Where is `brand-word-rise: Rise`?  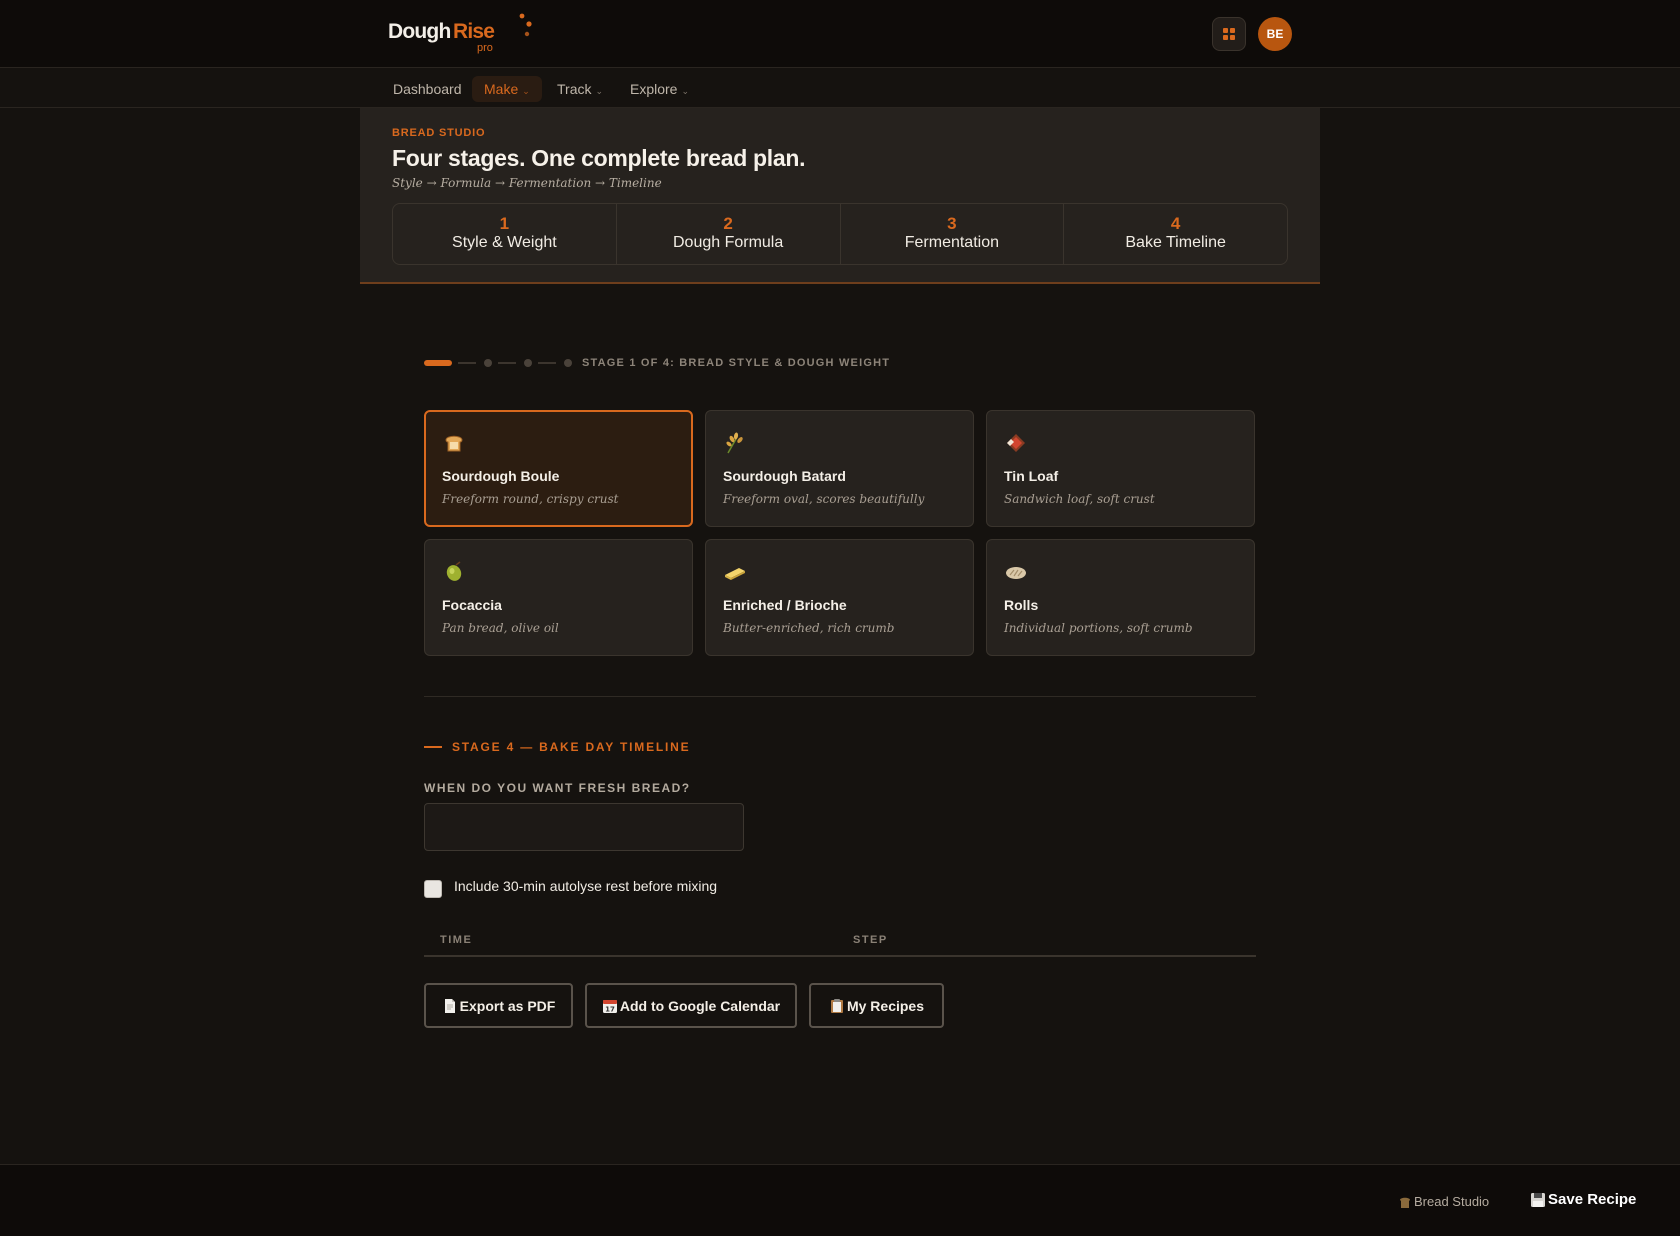 brand-word-rise: Rise is located at coordinates (474, 31).